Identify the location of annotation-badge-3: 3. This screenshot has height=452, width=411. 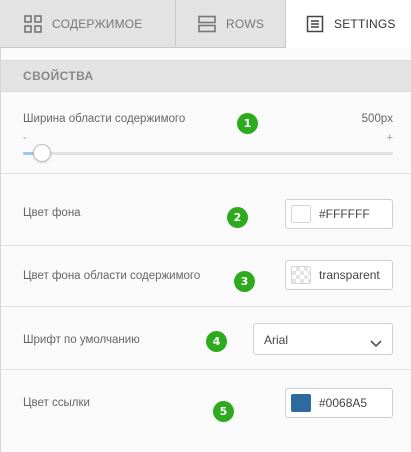
(244, 281).